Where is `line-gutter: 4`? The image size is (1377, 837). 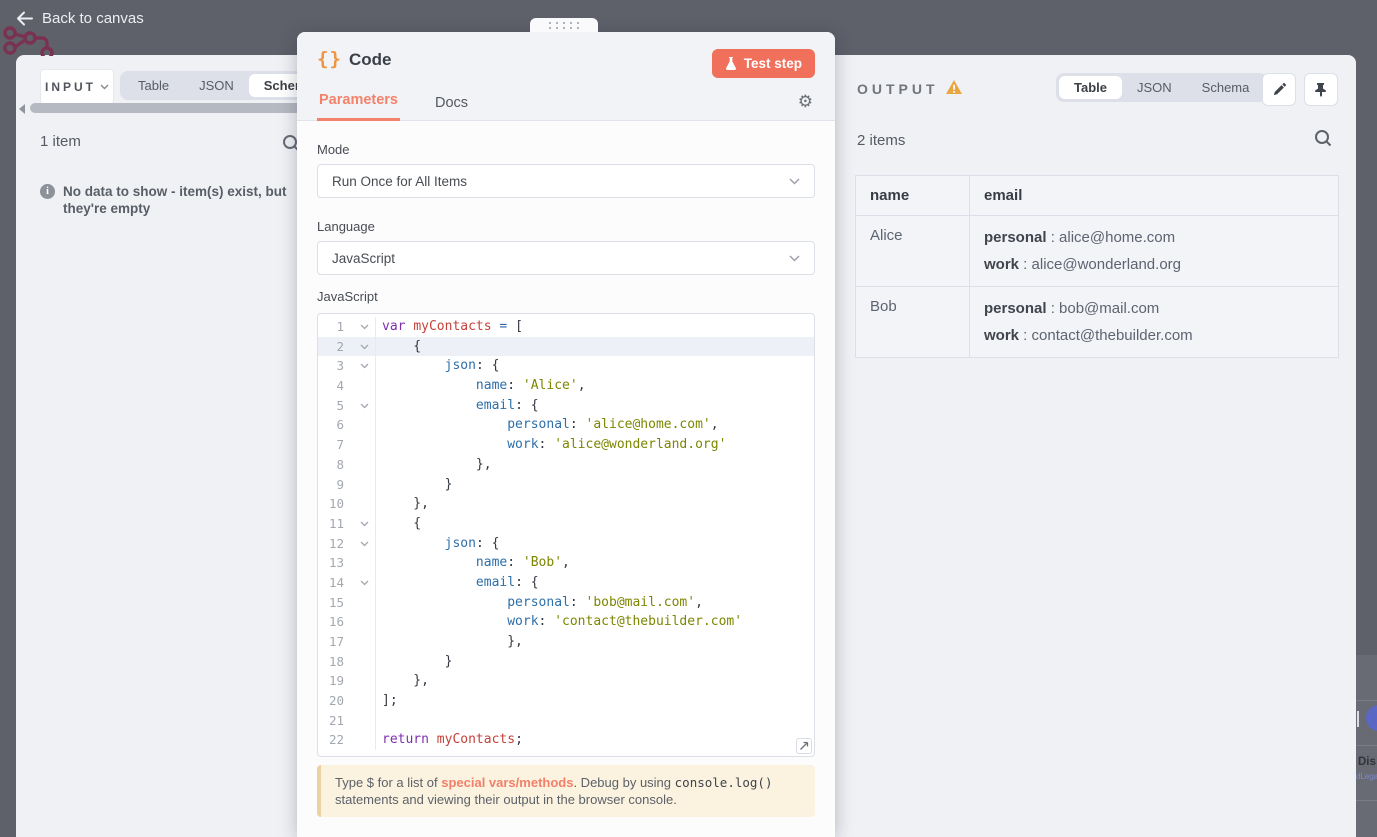
line-gutter: 4 is located at coordinates (347, 386).